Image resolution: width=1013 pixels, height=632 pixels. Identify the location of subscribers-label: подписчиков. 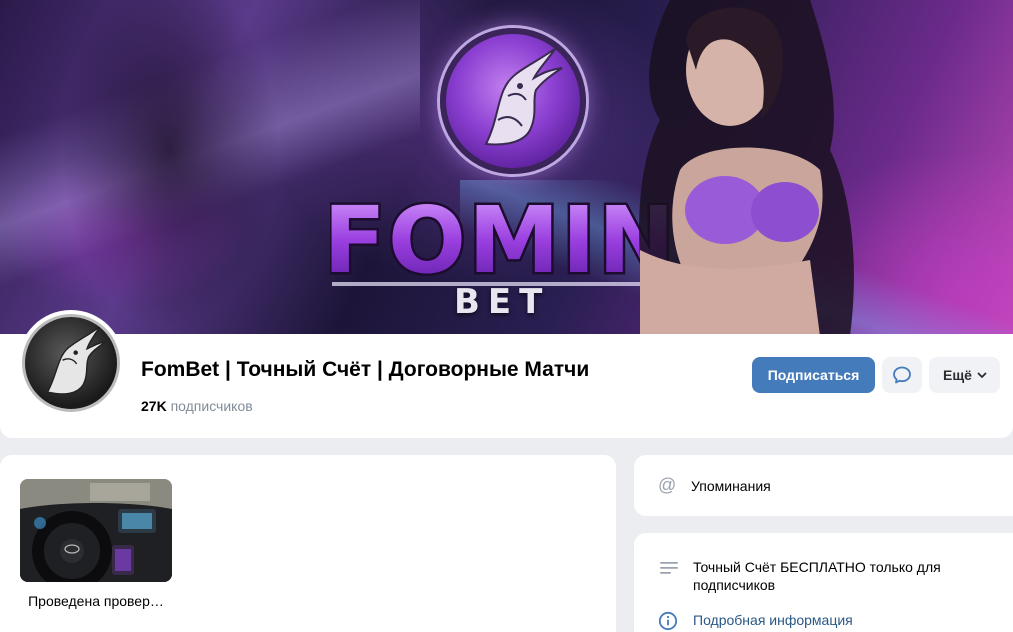
(211, 406).